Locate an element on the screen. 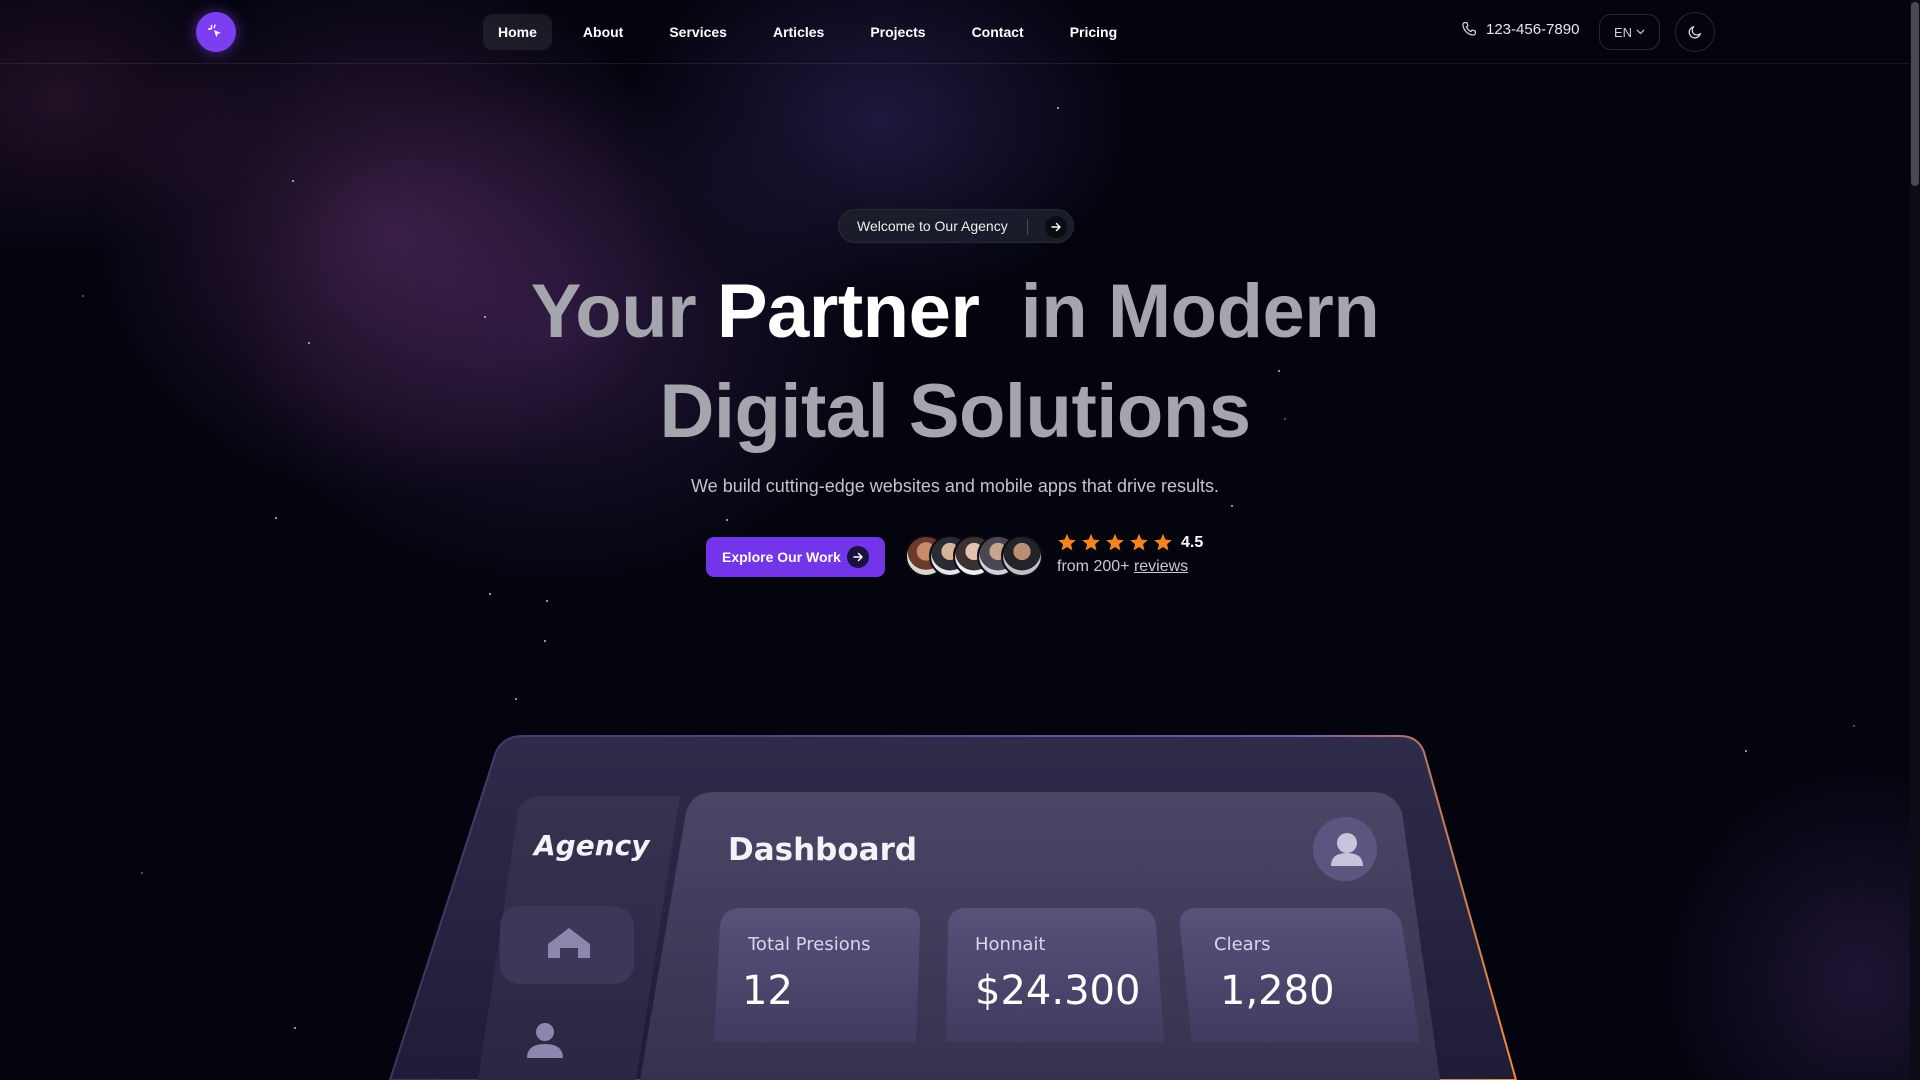 The image size is (1920, 1080). hero-title-part: Your is located at coordinates (623, 311).